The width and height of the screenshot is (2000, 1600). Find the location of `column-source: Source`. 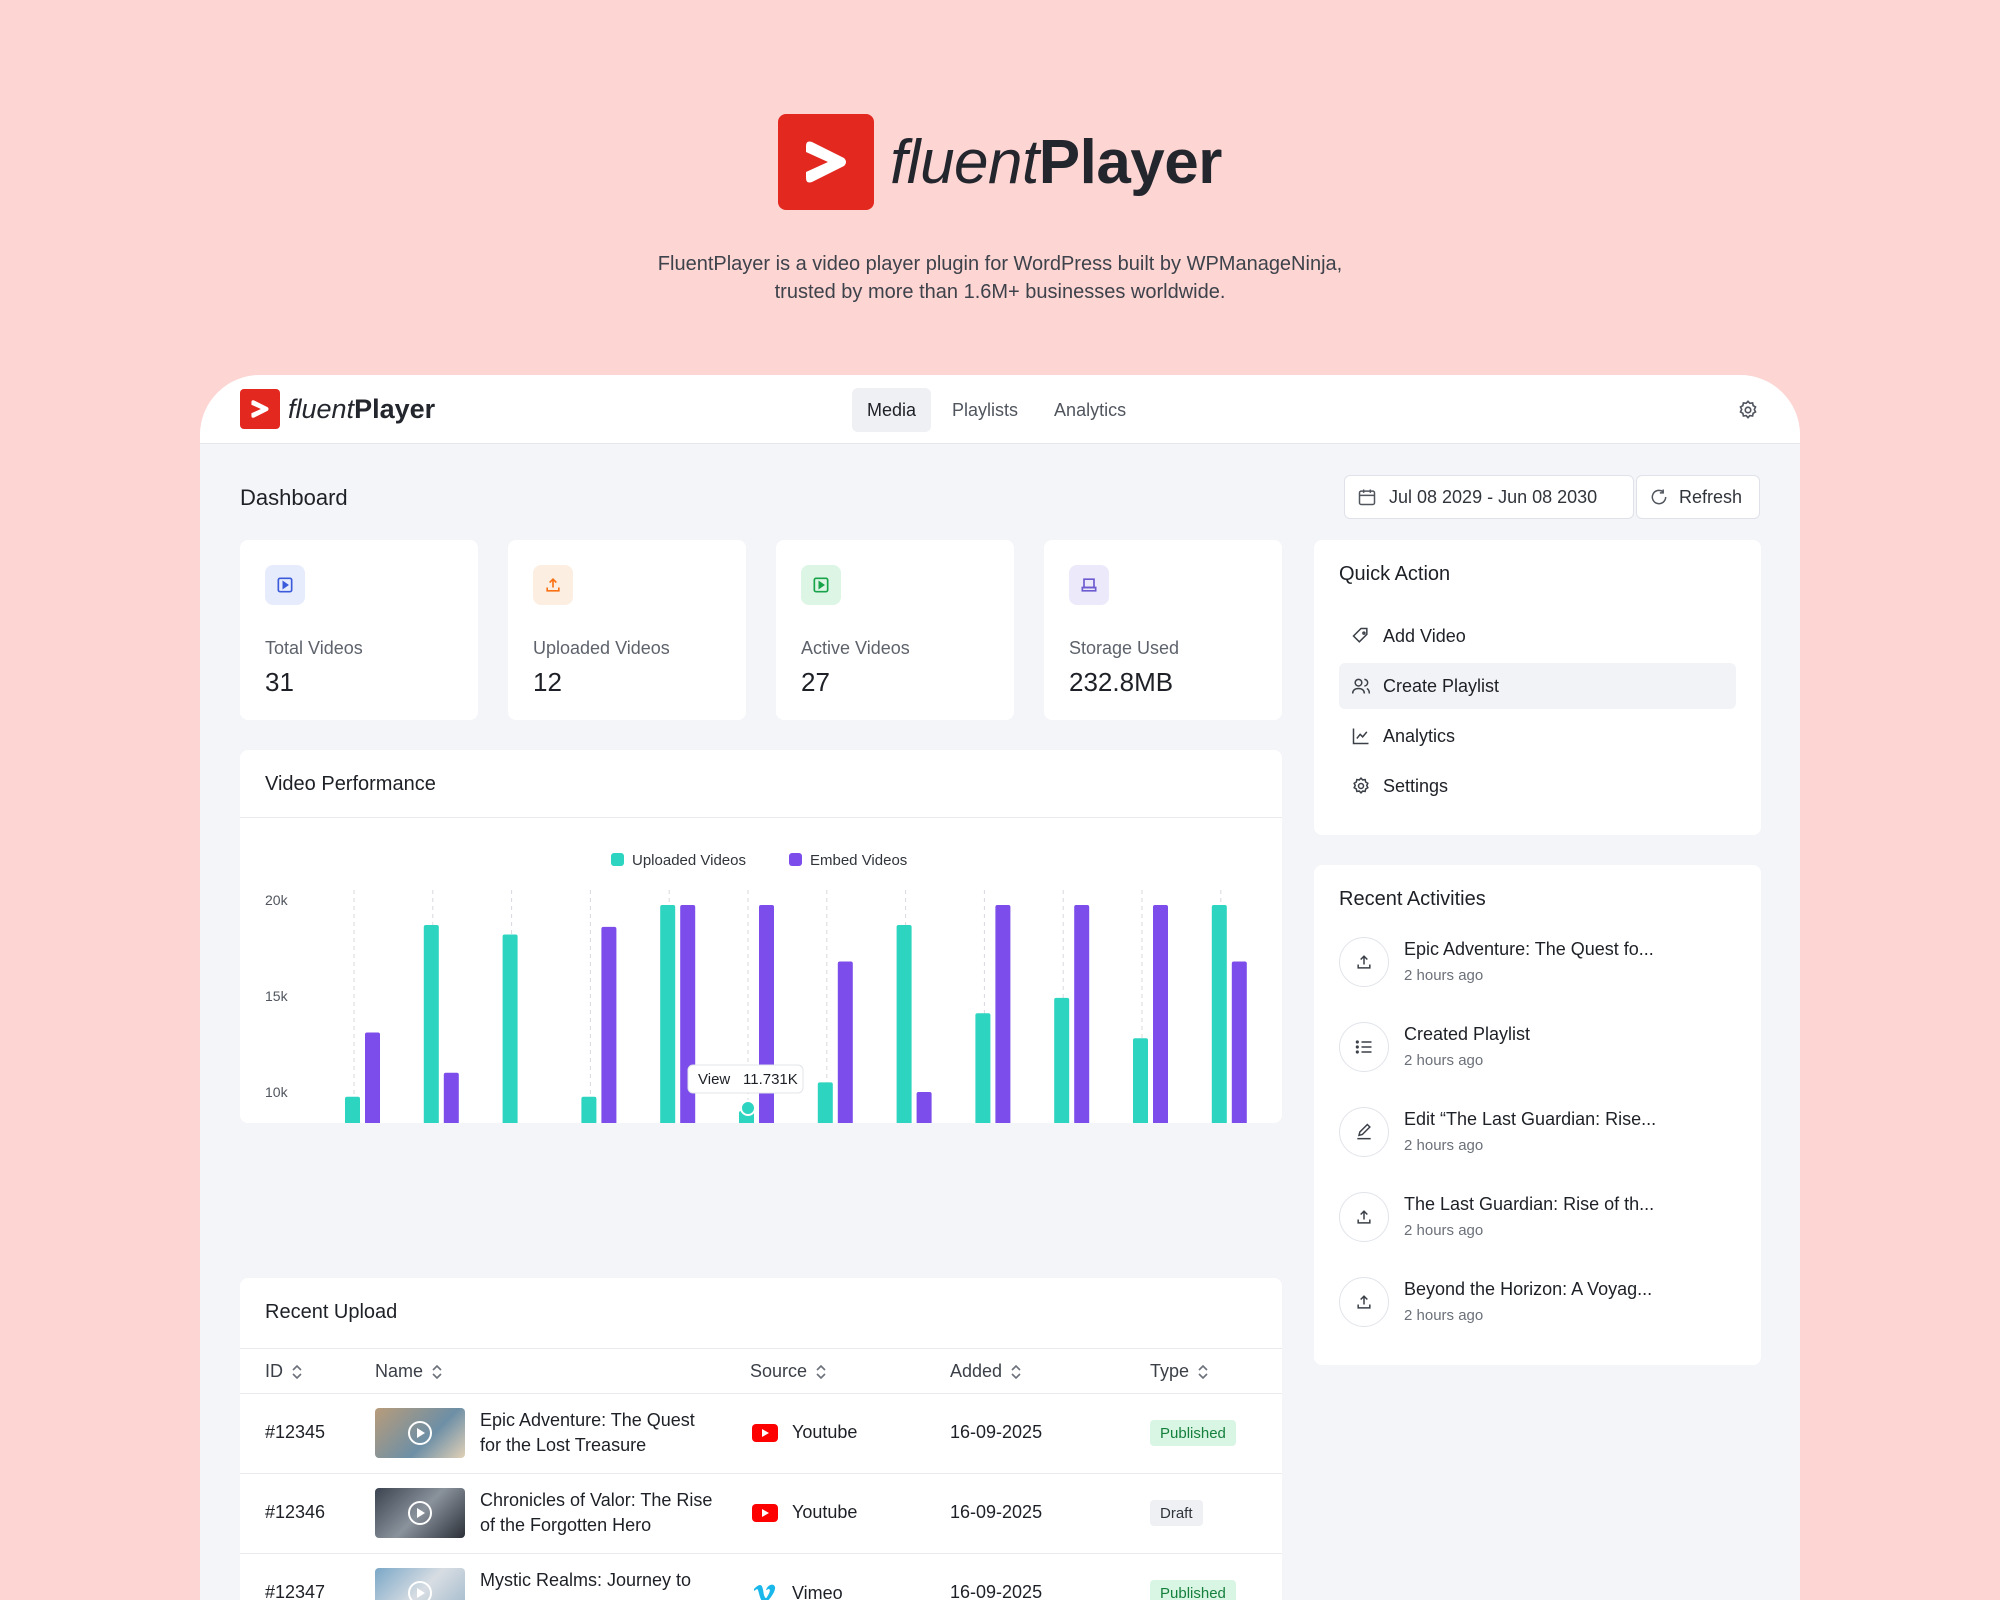

column-source: Source is located at coordinates (788, 1371).